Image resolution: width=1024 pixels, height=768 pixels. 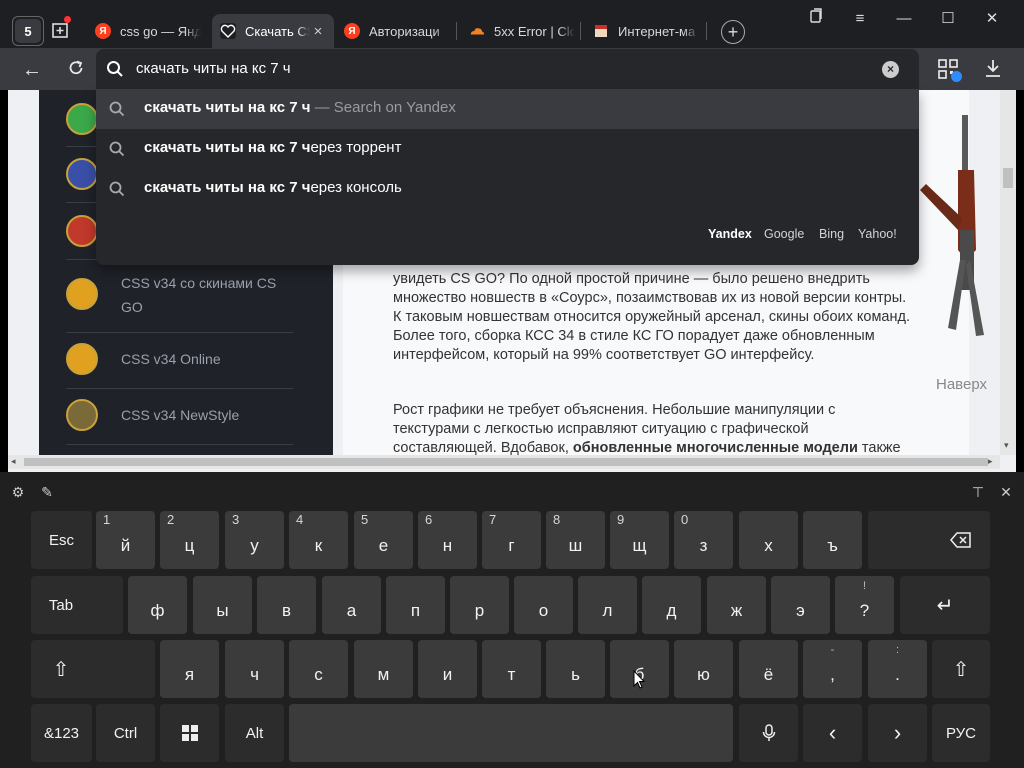 What do you see at coordinates (179, 360) in the screenshot?
I see `sidebar-item: CSS v34 Online` at bounding box center [179, 360].